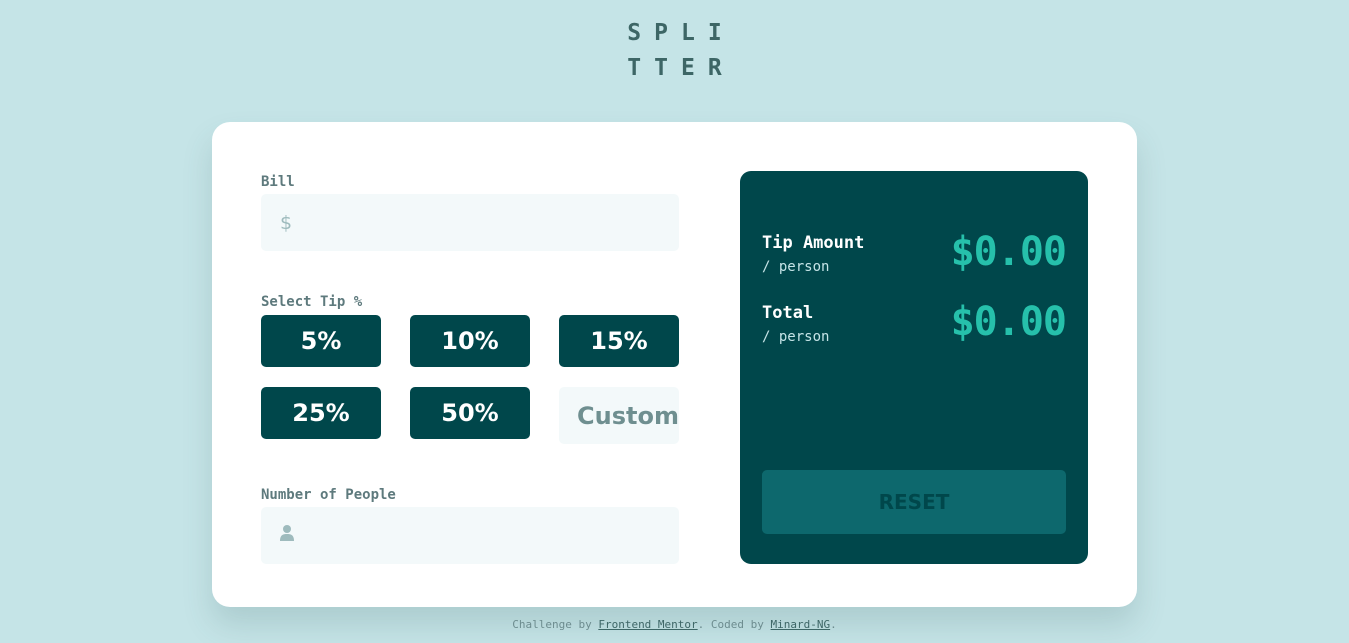 The height and width of the screenshot is (643, 1349). I want to click on reset-button: RESET, so click(914, 502).